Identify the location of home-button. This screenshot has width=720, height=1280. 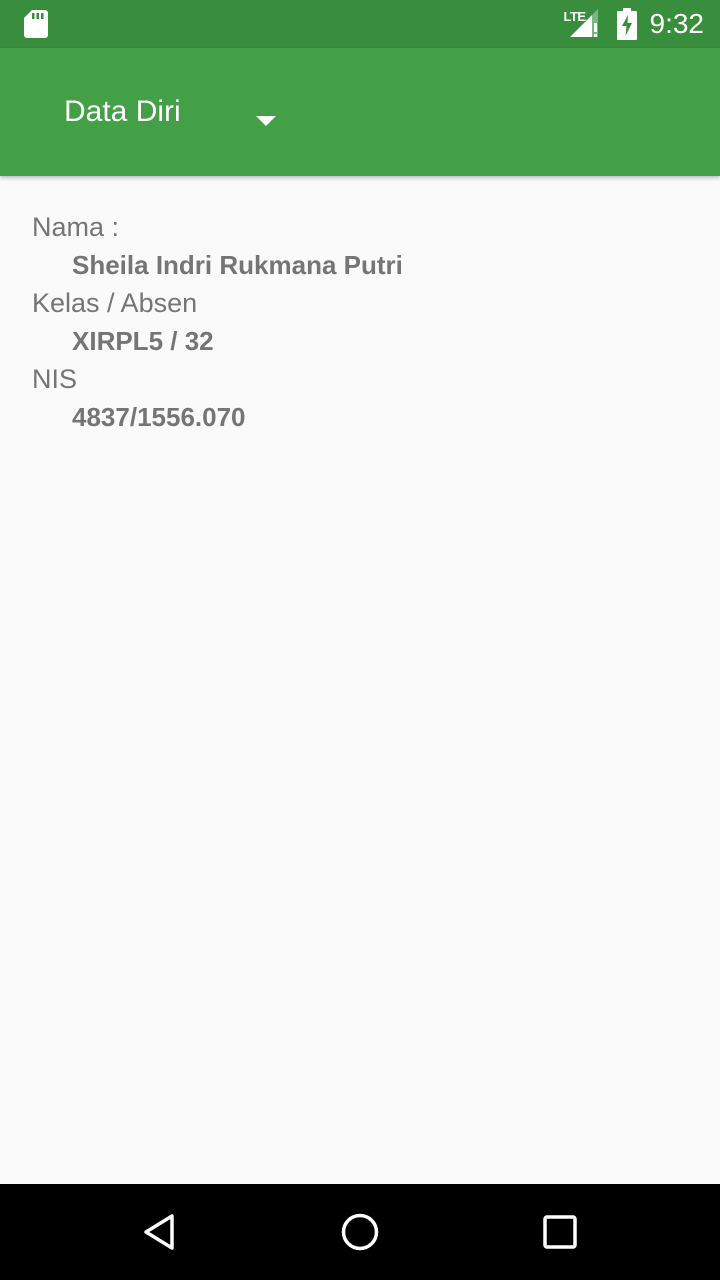
(360, 1232).